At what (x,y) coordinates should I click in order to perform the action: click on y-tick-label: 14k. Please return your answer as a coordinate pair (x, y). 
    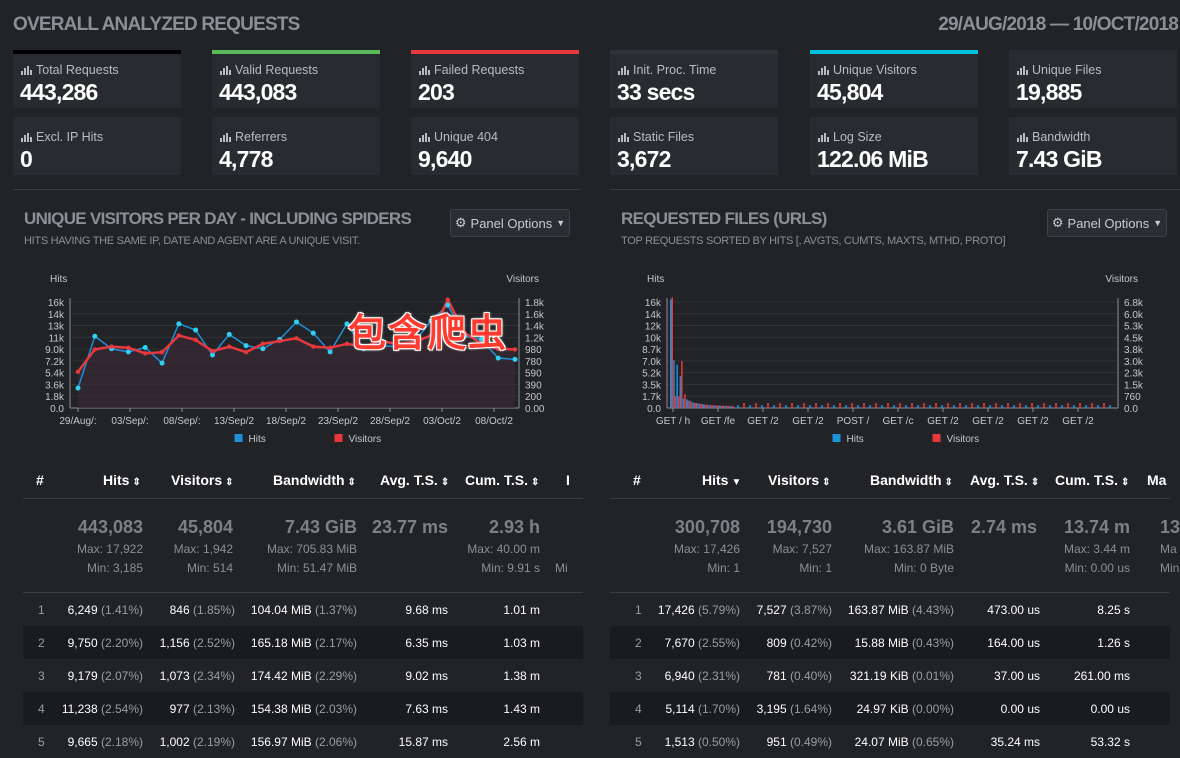
    Looking at the image, I should click on (56, 315).